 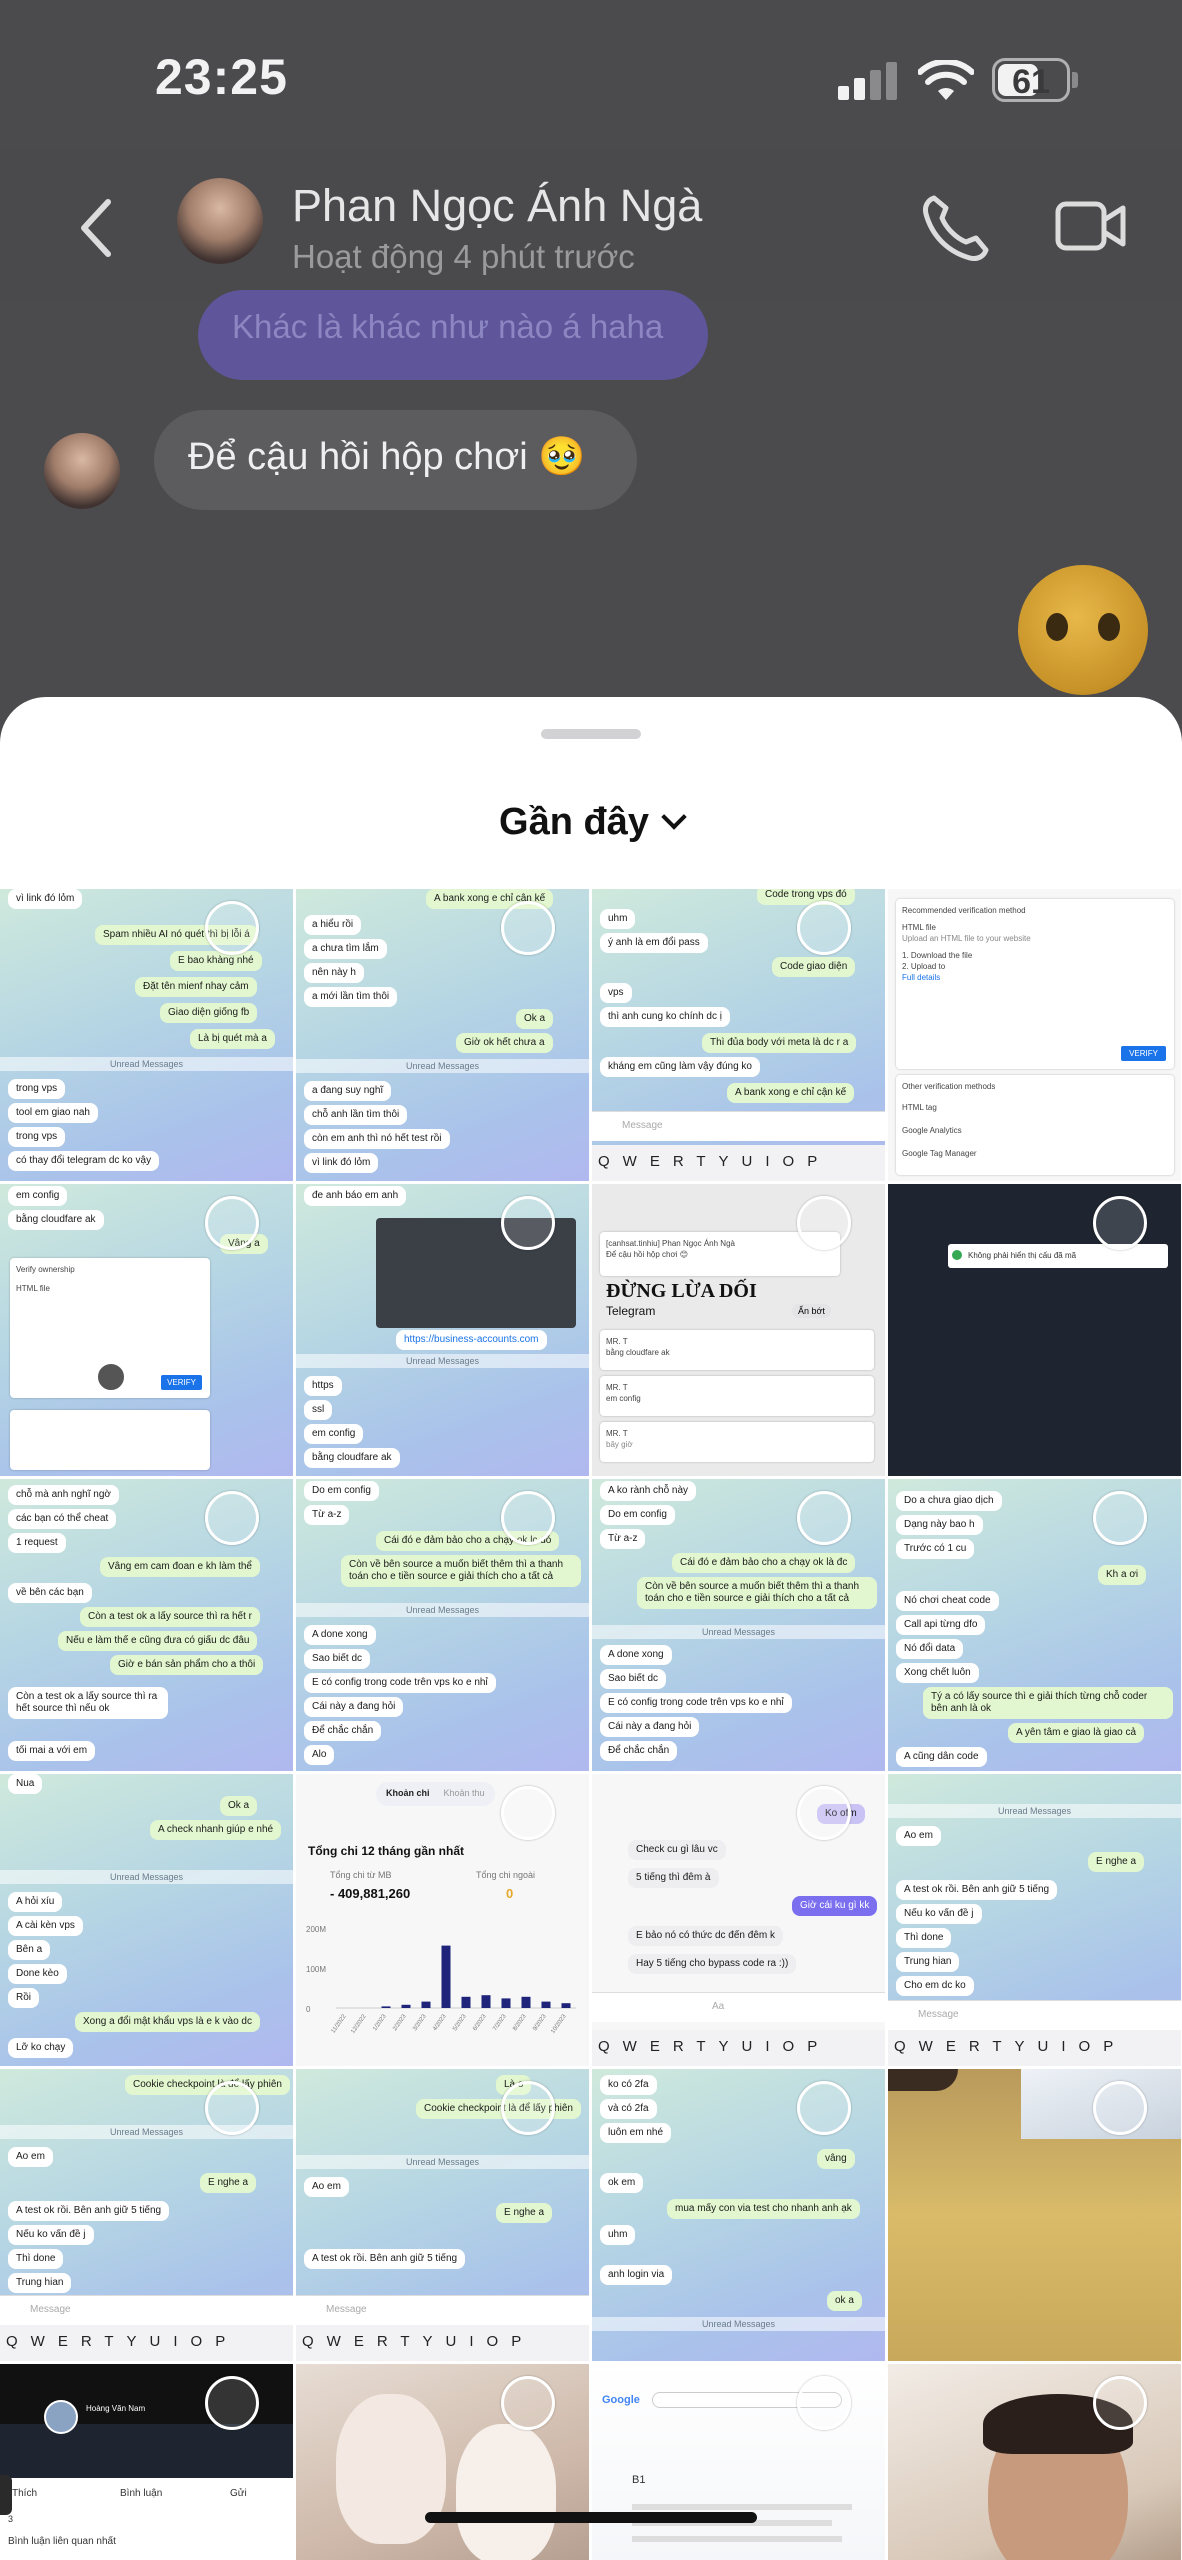 What do you see at coordinates (617, 1387) in the screenshot?
I see `notification-sender: MR. T` at bounding box center [617, 1387].